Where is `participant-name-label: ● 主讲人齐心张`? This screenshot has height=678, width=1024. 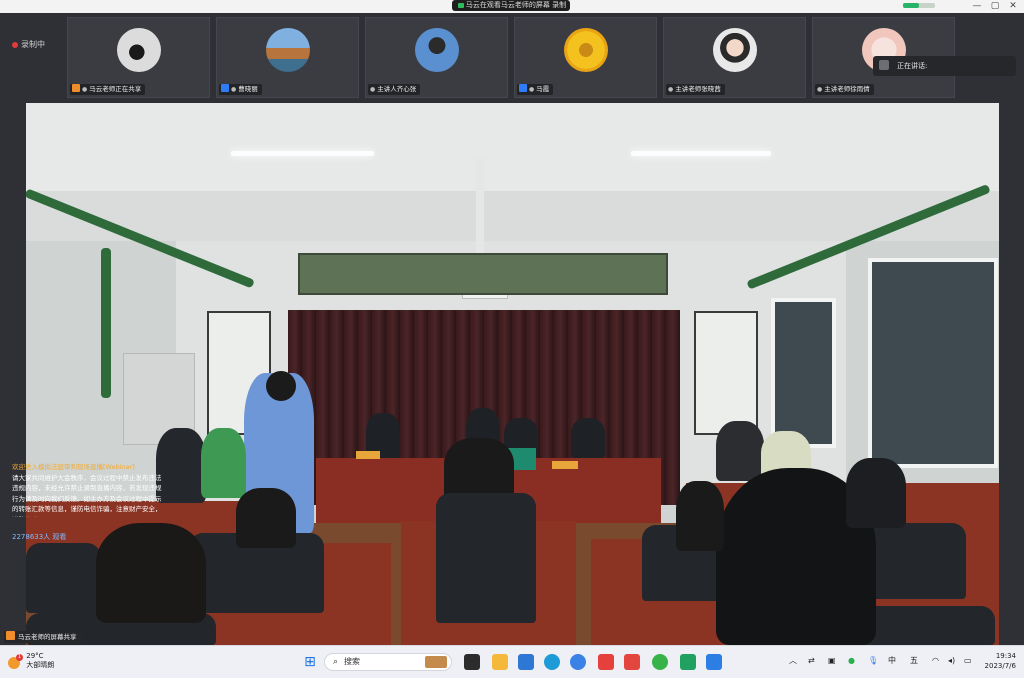
participant-name-label: ● 主讲人齐心张 is located at coordinates (394, 89).